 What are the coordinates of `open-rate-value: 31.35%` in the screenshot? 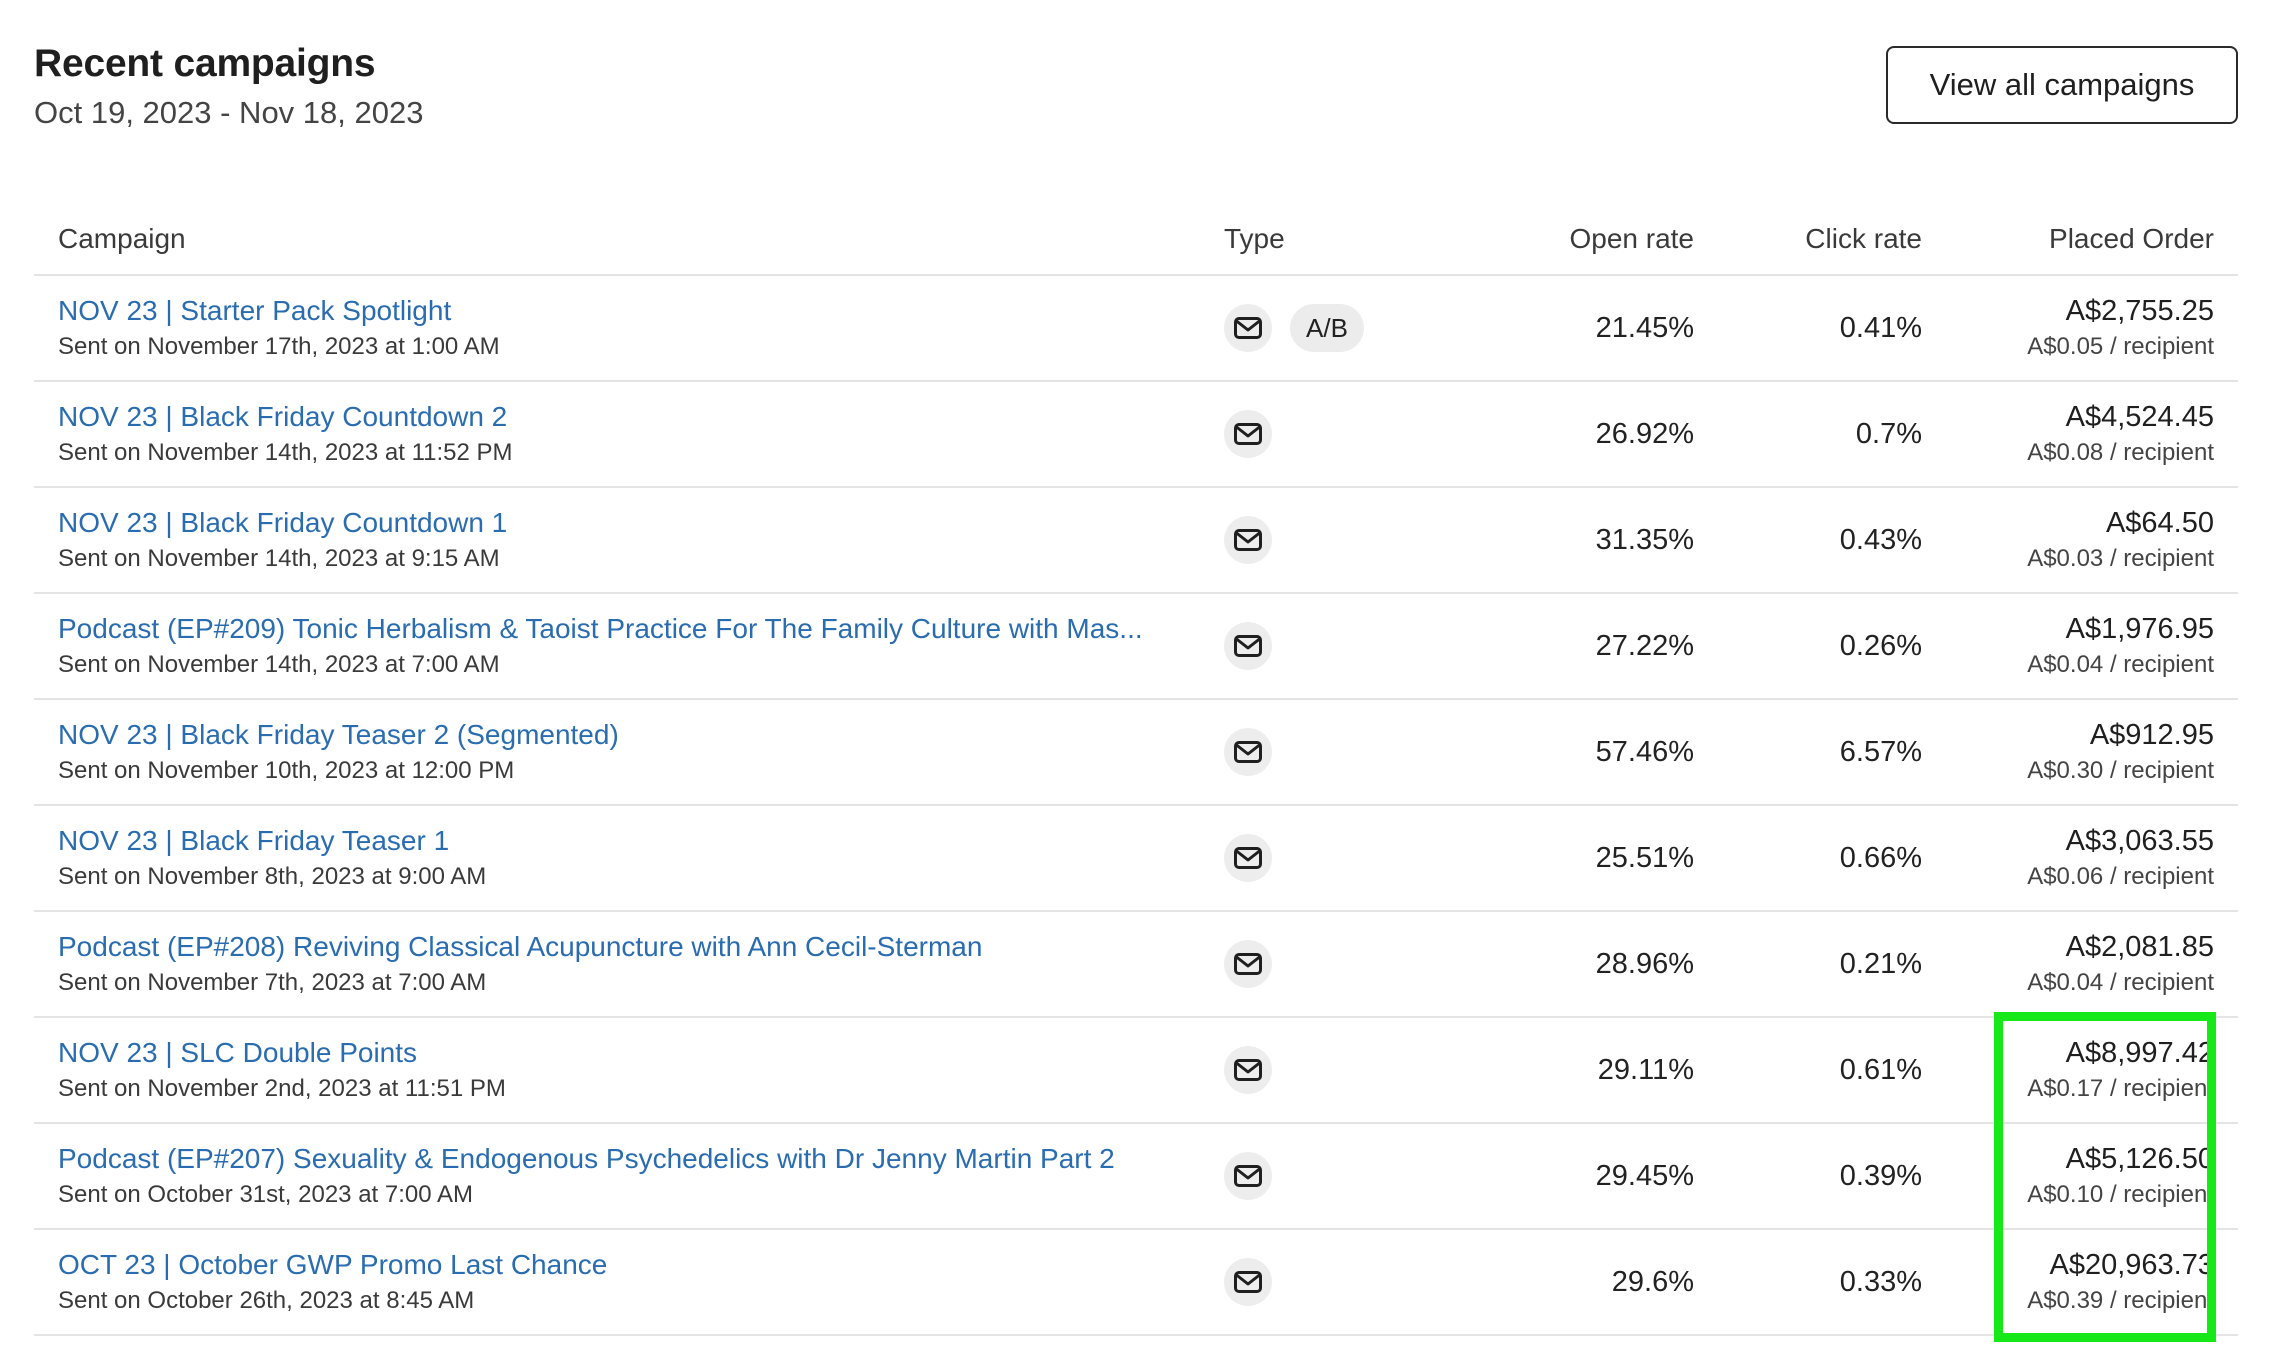 It's located at (1644, 539).